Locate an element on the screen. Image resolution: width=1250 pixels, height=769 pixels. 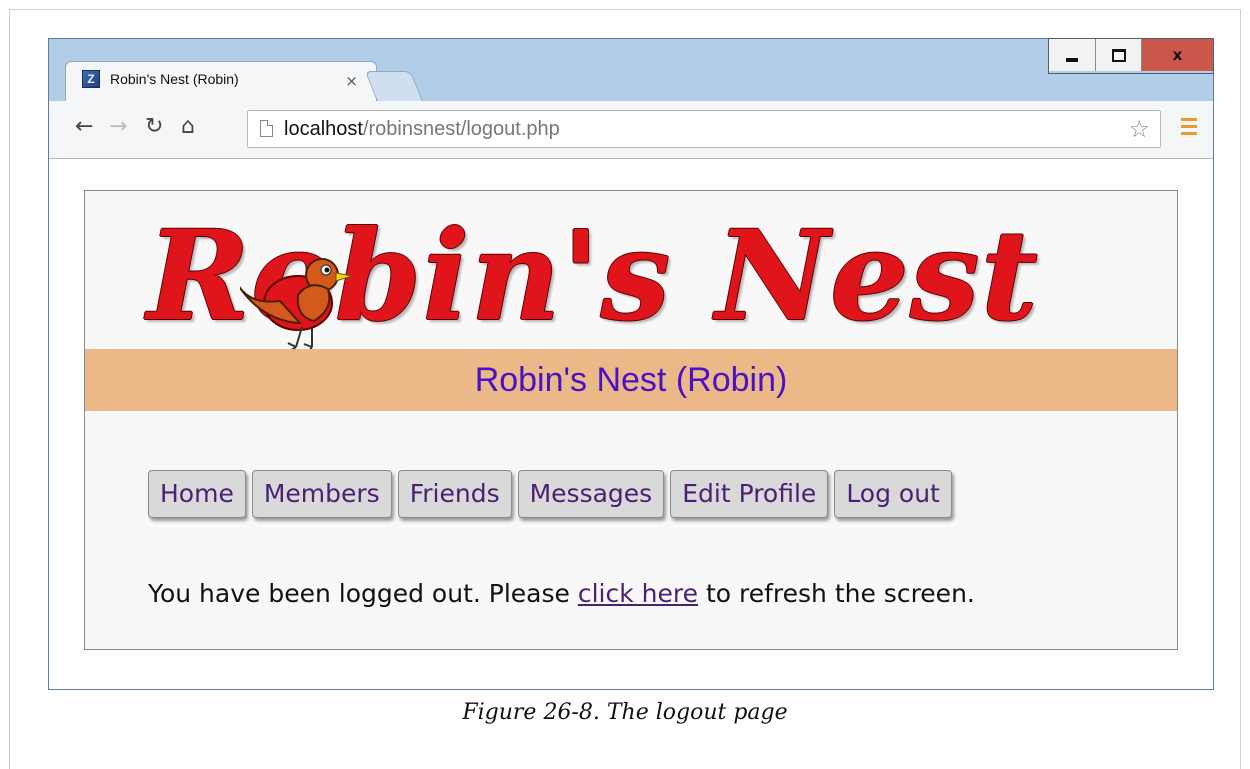
browser-tab: Z Robin's Nest (Robin) × is located at coordinates (221, 81).